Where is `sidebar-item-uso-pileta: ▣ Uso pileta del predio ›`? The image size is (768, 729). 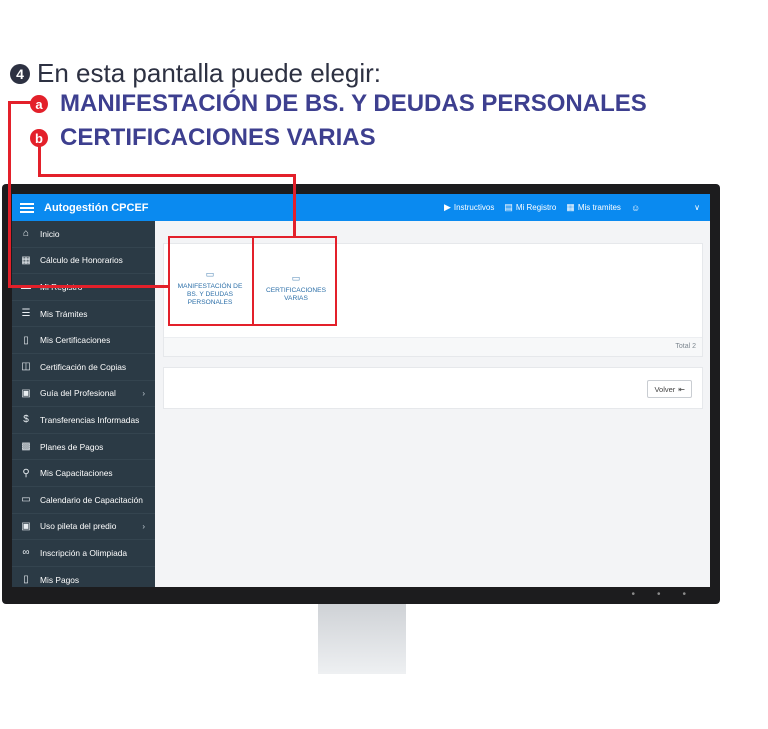
sidebar-item-uso-pileta: ▣ Uso pileta del predio › is located at coordinates (83, 527).